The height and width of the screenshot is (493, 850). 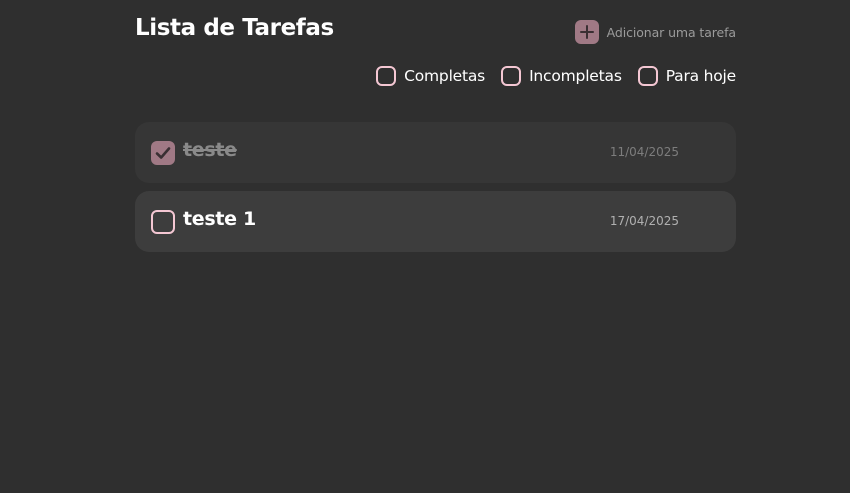 What do you see at coordinates (575, 76) in the screenshot?
I see `filter-incompletas-label: Incompletas` at bounding box center [575, 76].